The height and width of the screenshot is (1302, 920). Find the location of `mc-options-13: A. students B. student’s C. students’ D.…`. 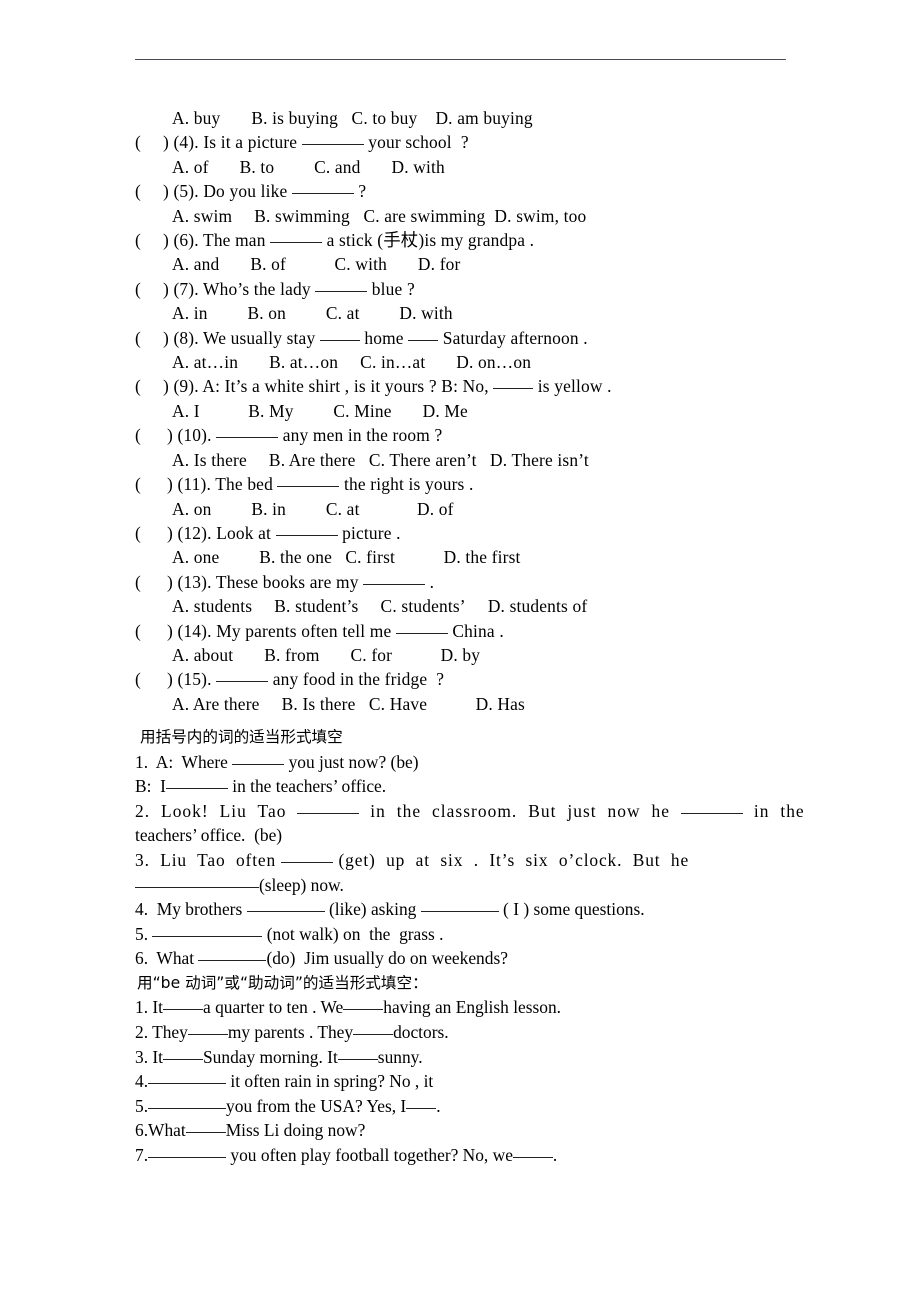

mc-options-13: A. students B. student’s C. students’ D.… is located at coordinates (460, 606).